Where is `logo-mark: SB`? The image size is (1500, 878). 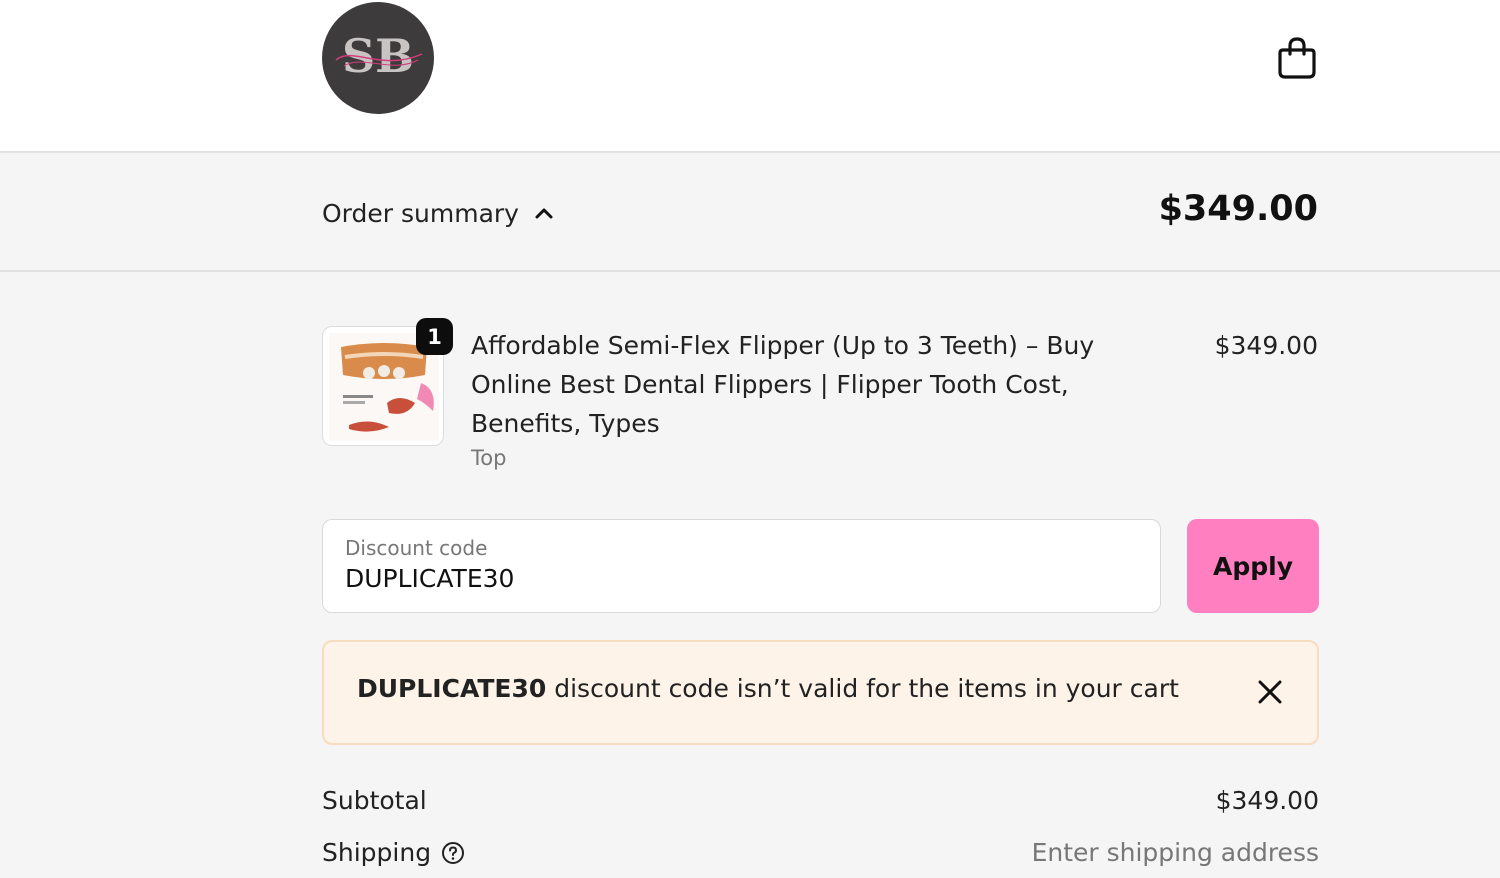
logo-mark: SB is located at coordinates (379, 56).